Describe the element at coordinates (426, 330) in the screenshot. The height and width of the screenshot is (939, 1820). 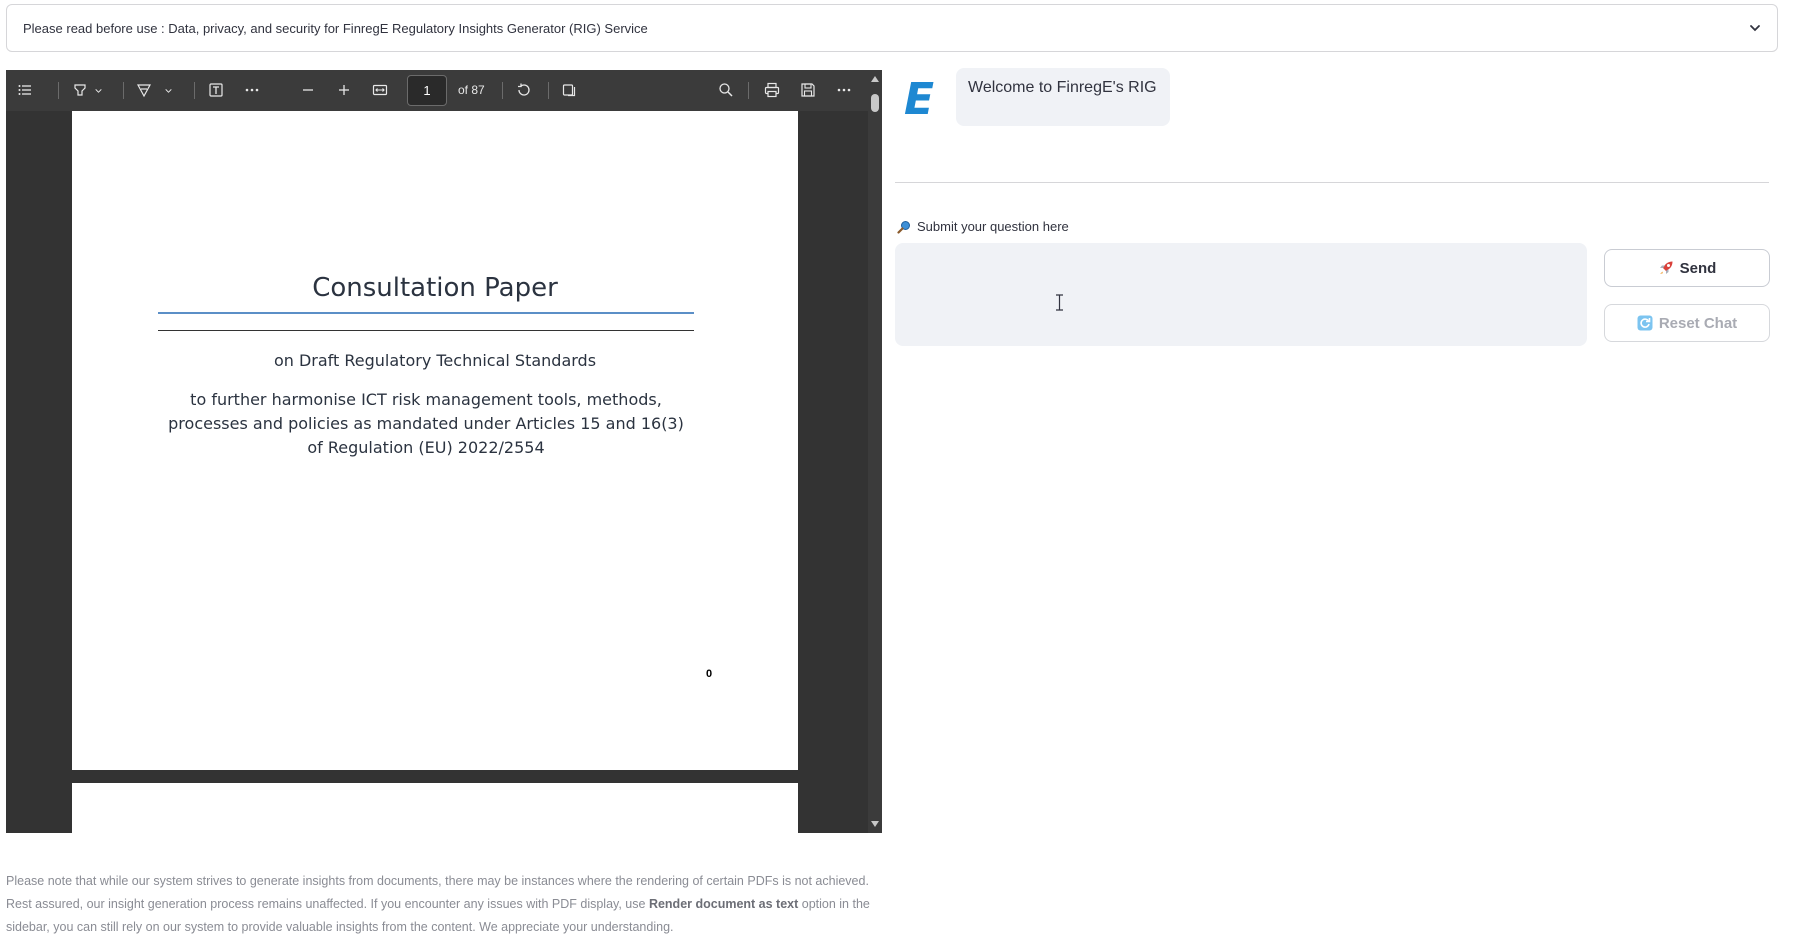
I see `title-rule-dark` at that location.